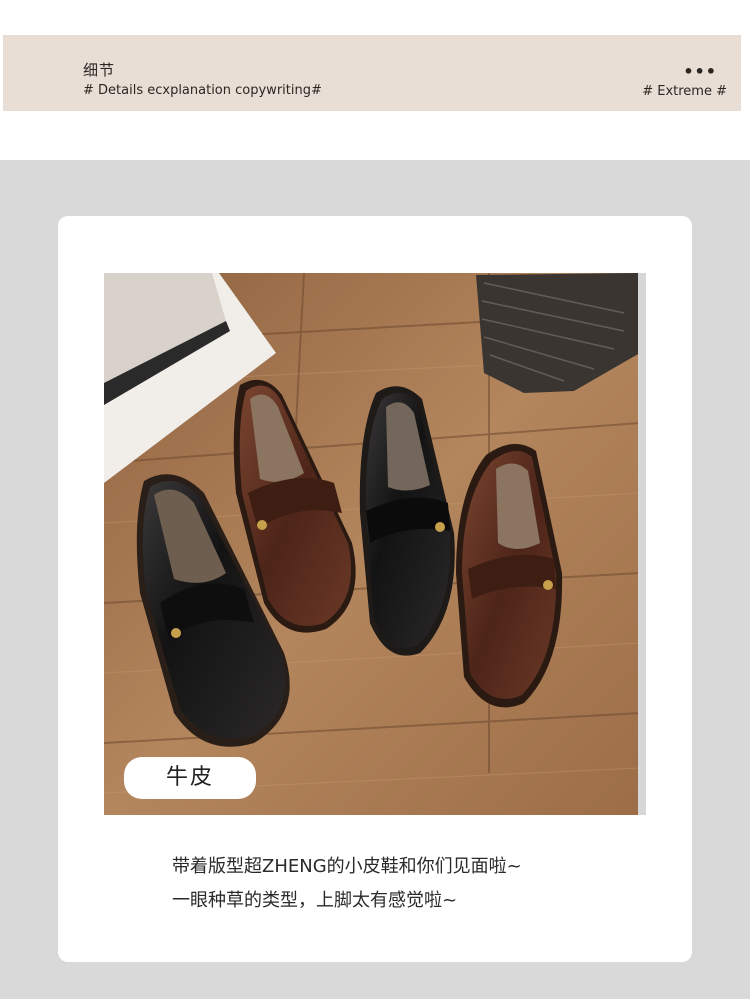 Image resolution: width=750 pixels, height=999 pixels. Describe the element at coordinates (99, 70) in the screenshot. I see `section-title: 细节` at that location.